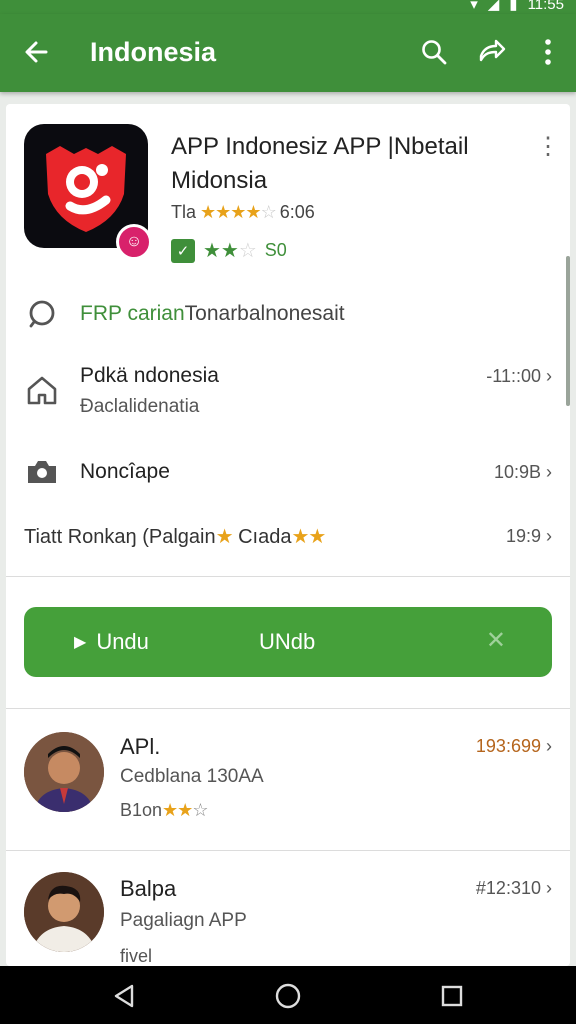 Image resolution: width=576 pixels, height=1024 pixels. I want to click on install-center-label: UNdb, so click(287, 641).